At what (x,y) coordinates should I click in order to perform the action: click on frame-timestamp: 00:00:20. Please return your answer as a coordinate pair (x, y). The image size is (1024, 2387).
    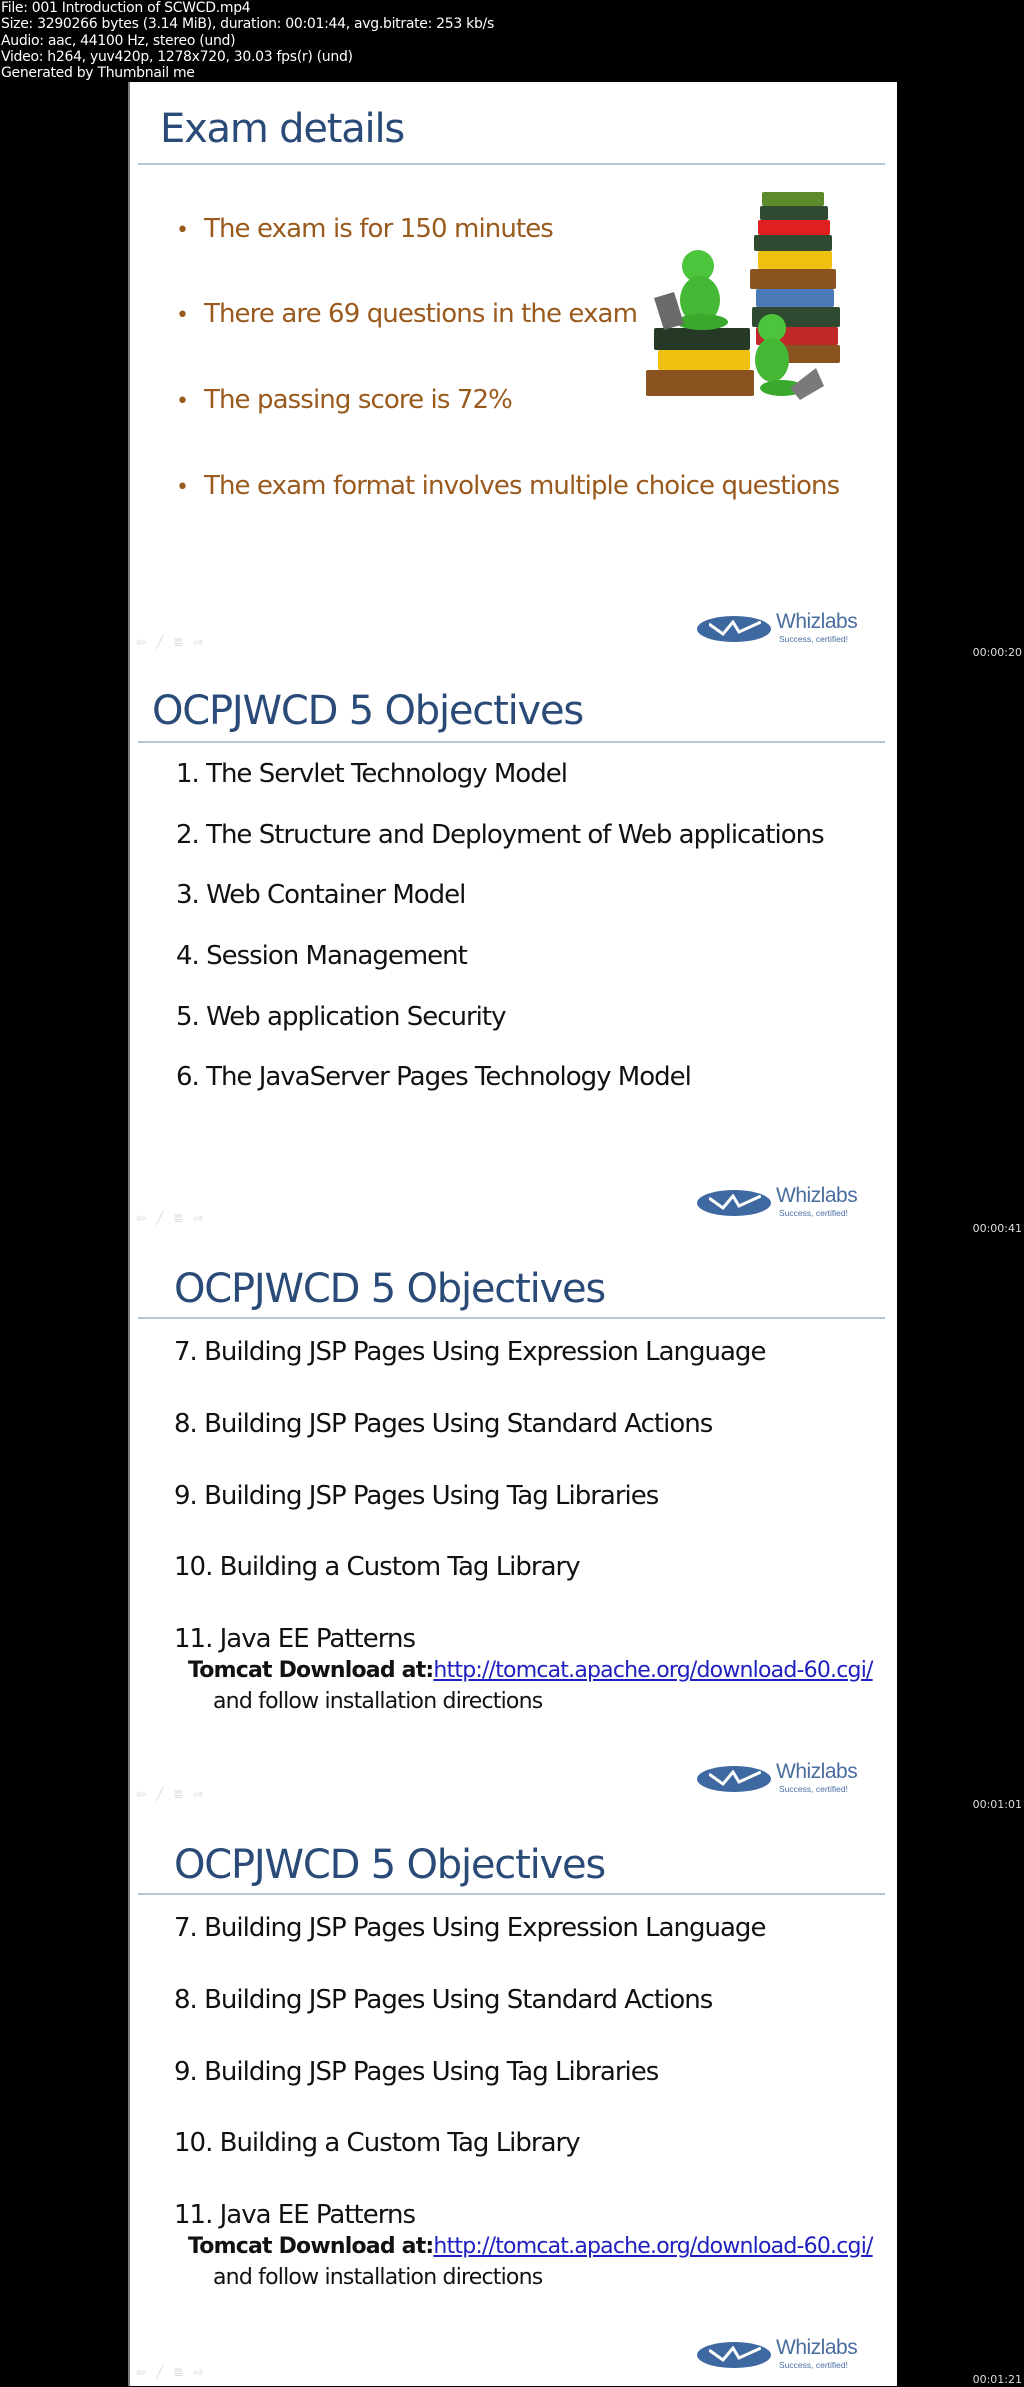
    Looking at the image, I should click on (997, 652).